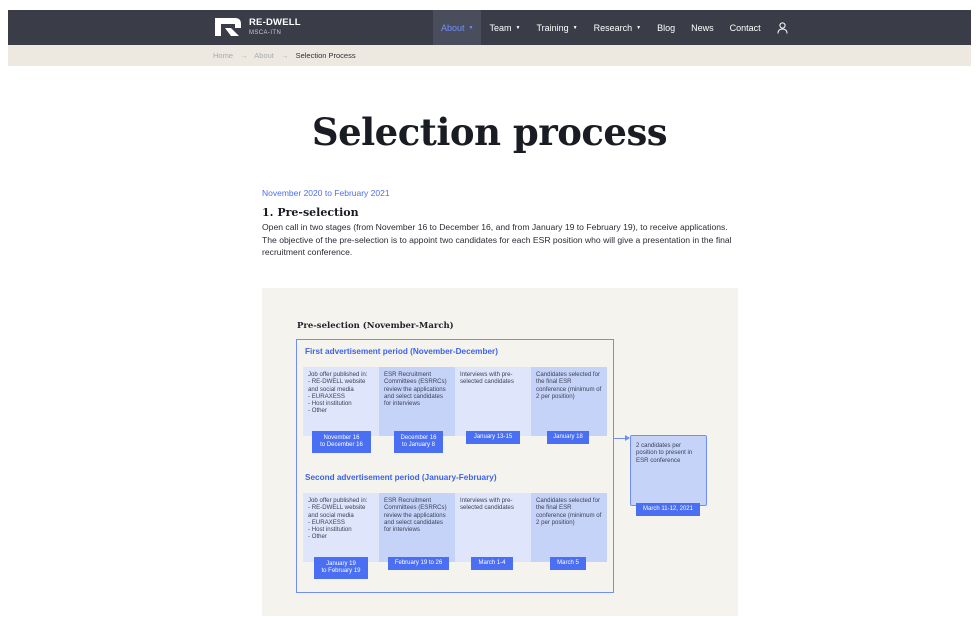 The image size is (979, 617). I want to click on nav-item-label: Blog, so click(666, 27).